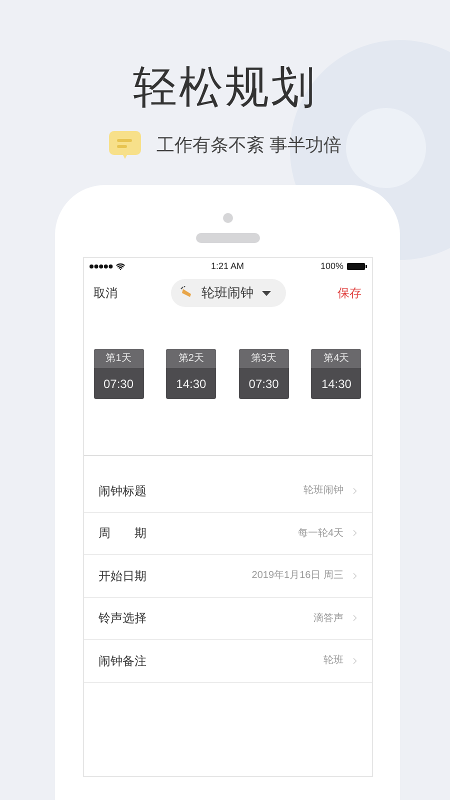 This screenshot has height=800, width=450. Describe the element at coordinates (122, 661) in the screenshot. I see `row-label: 闹钟备注` at that location.